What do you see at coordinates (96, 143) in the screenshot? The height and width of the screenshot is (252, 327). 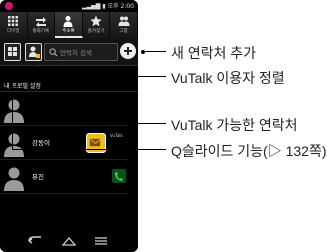 I see `vutalk-call-button` at bounding box center [96, 143].